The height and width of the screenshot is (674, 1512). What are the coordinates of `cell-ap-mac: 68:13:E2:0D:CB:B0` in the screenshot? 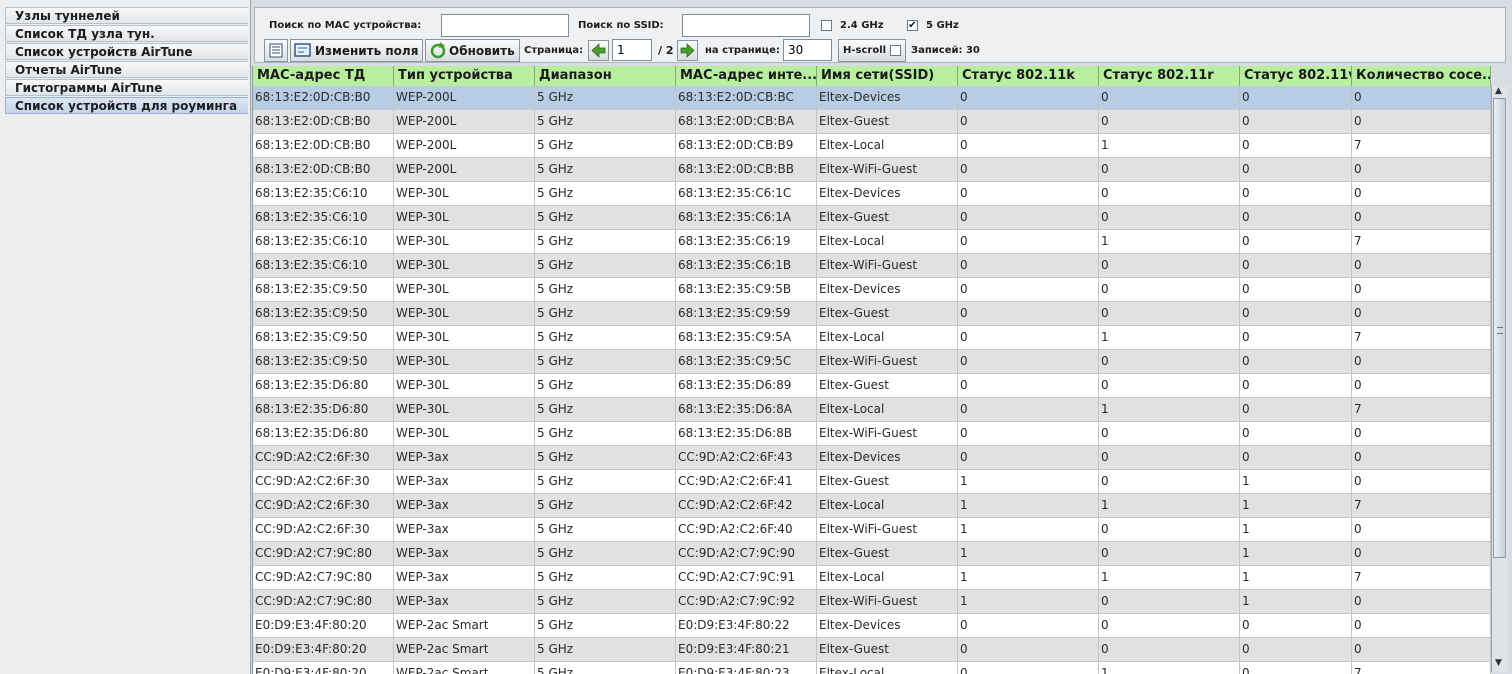 It's located at (323, 146).